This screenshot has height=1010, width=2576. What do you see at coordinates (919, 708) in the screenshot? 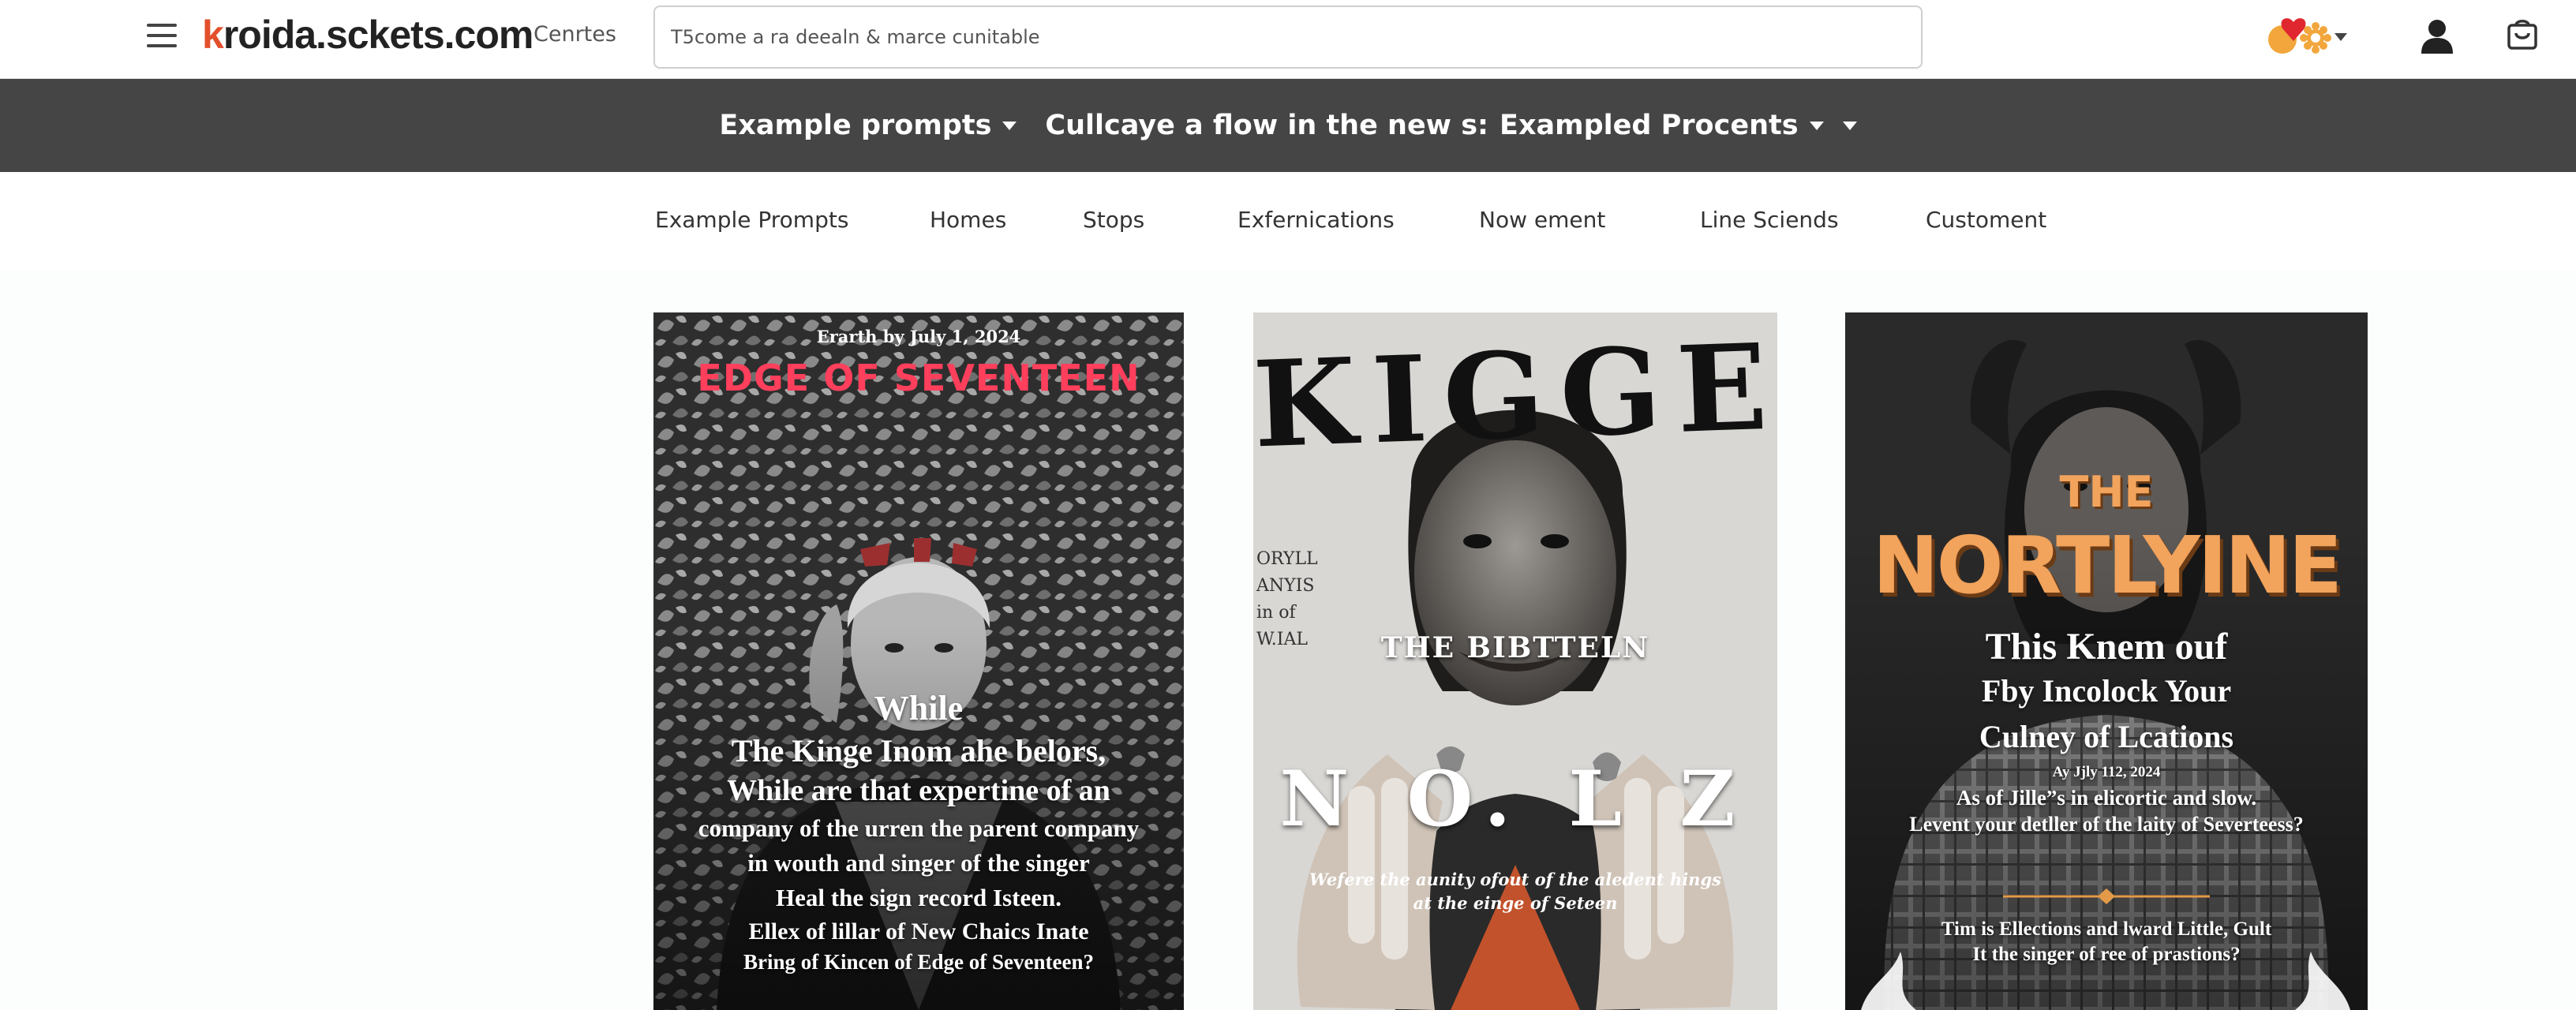
I see `poster-line: While` at bounding box center [919, 708].